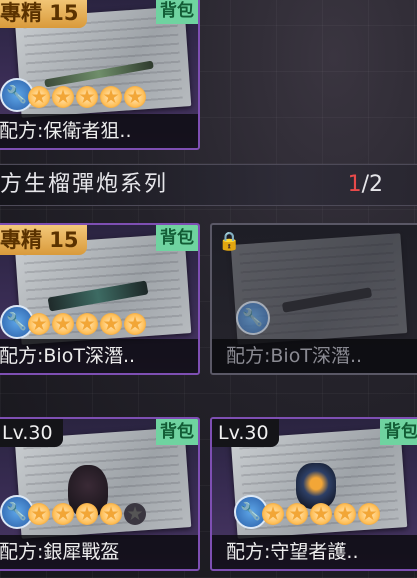  Describe the element at coordinates (100, 75) in the screenshot. I see `recipe-card-1: 專精 15 背包 🔧 ★ ★ ★ ★ ★ 配方:保衛者狙..` at that location.